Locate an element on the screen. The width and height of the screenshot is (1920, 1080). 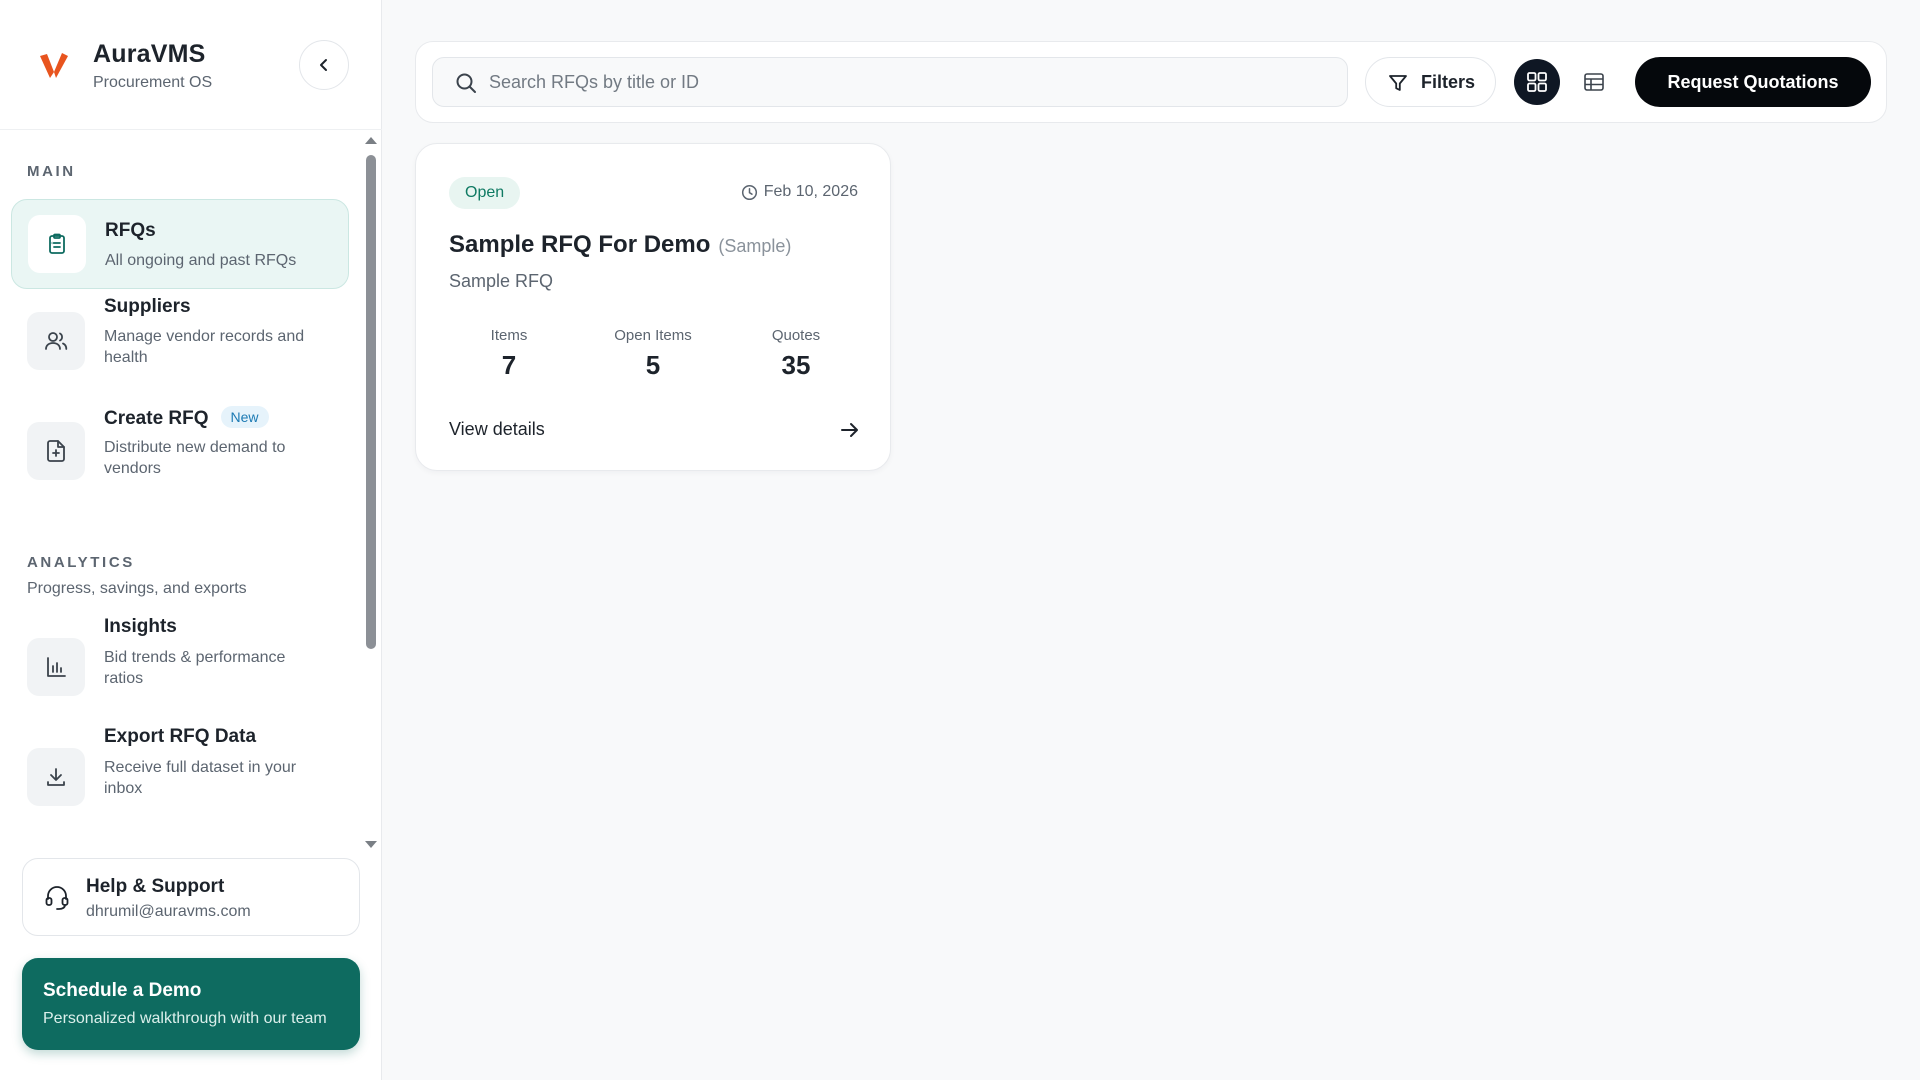
stat-value: 7 is located at coordinates (509, 365).